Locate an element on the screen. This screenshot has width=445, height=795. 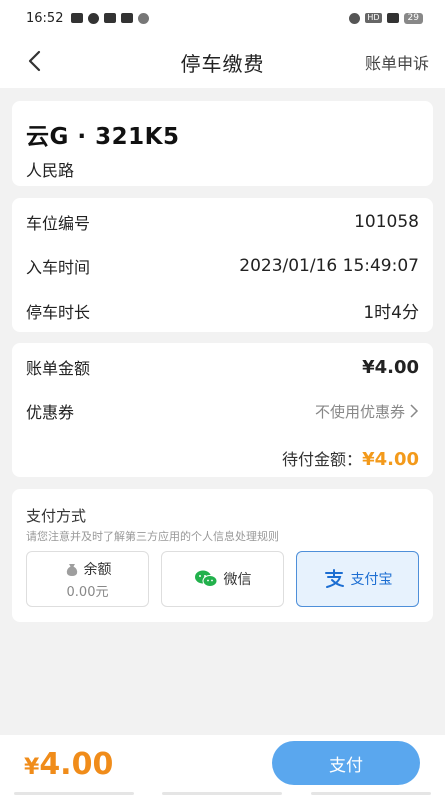
wechat-label: 微信 is located at coordinates (237, 580).